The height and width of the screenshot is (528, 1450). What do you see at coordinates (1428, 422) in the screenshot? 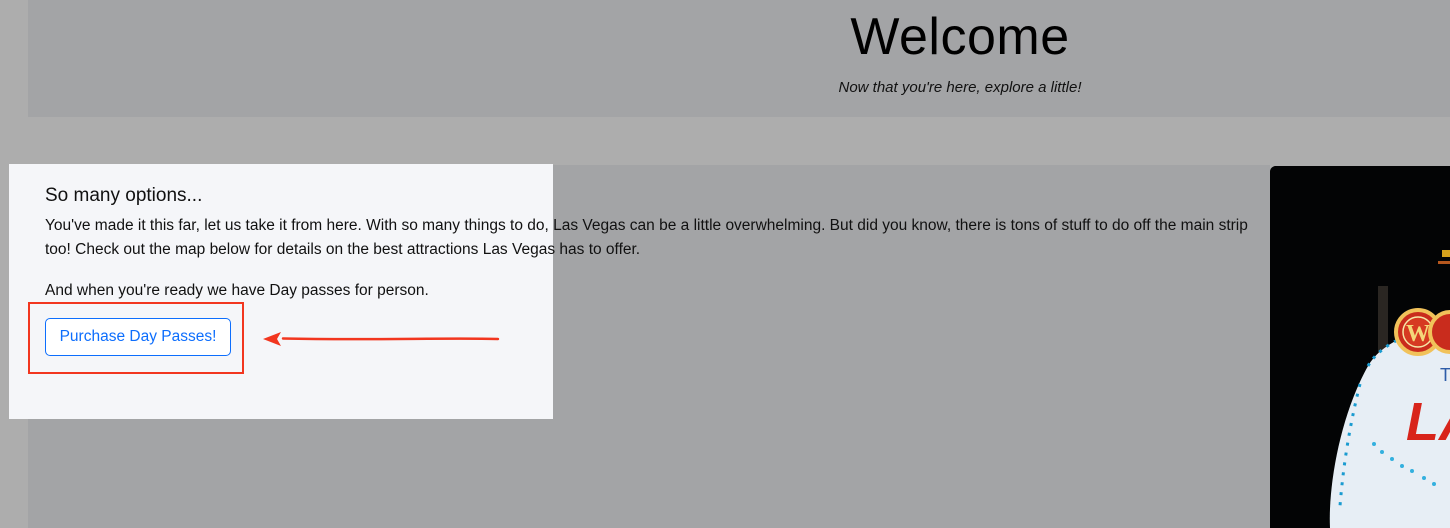
I see `sign-word-las: LA` at bounding box center [1428, 422].